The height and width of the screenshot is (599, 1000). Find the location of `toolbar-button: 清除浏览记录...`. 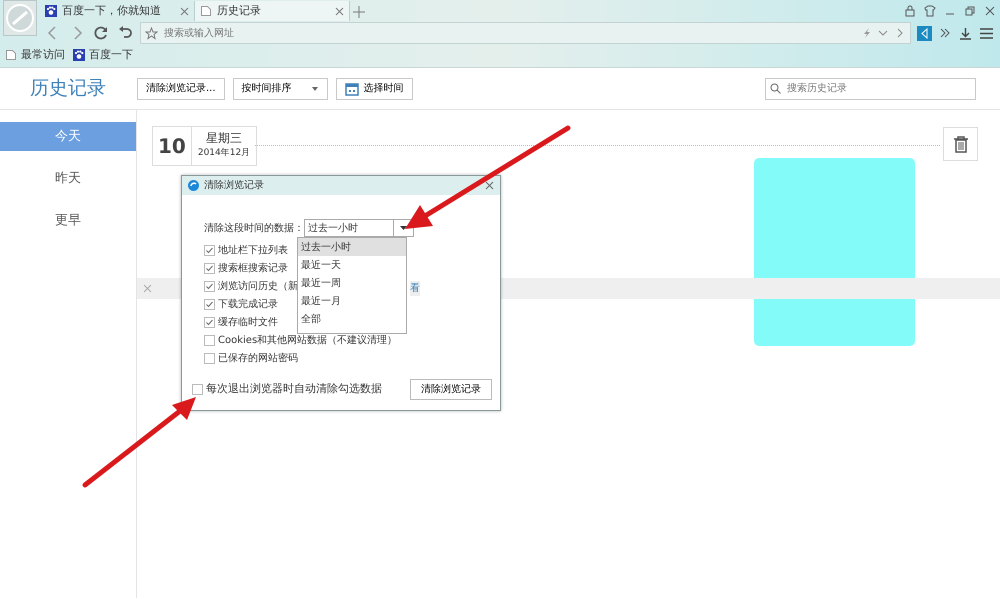

toolbar-button: 清除浏览记录... is located at coordinates (181, 89).